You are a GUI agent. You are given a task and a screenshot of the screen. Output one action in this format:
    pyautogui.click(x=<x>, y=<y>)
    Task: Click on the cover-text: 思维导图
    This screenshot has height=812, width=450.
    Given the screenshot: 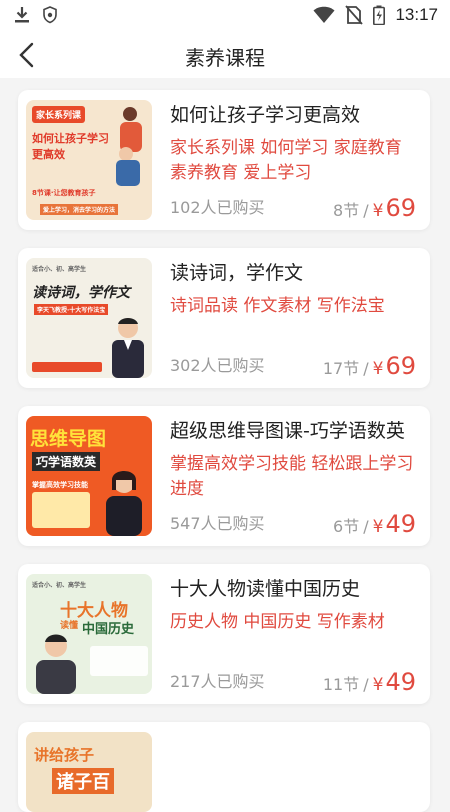 What is the action you would take?
    pyautogui.click(x=68, y=439)
    